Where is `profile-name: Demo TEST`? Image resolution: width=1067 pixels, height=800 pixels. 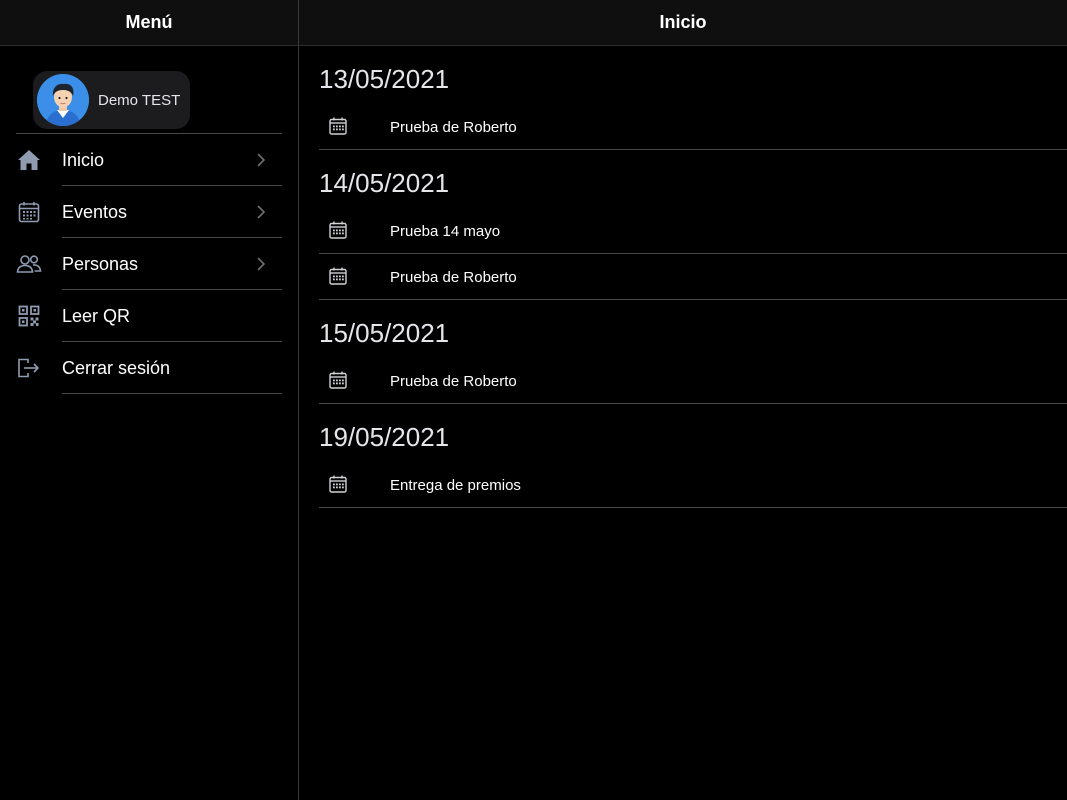
profile-name: Demo TEST is located at coordinates (139, 100).